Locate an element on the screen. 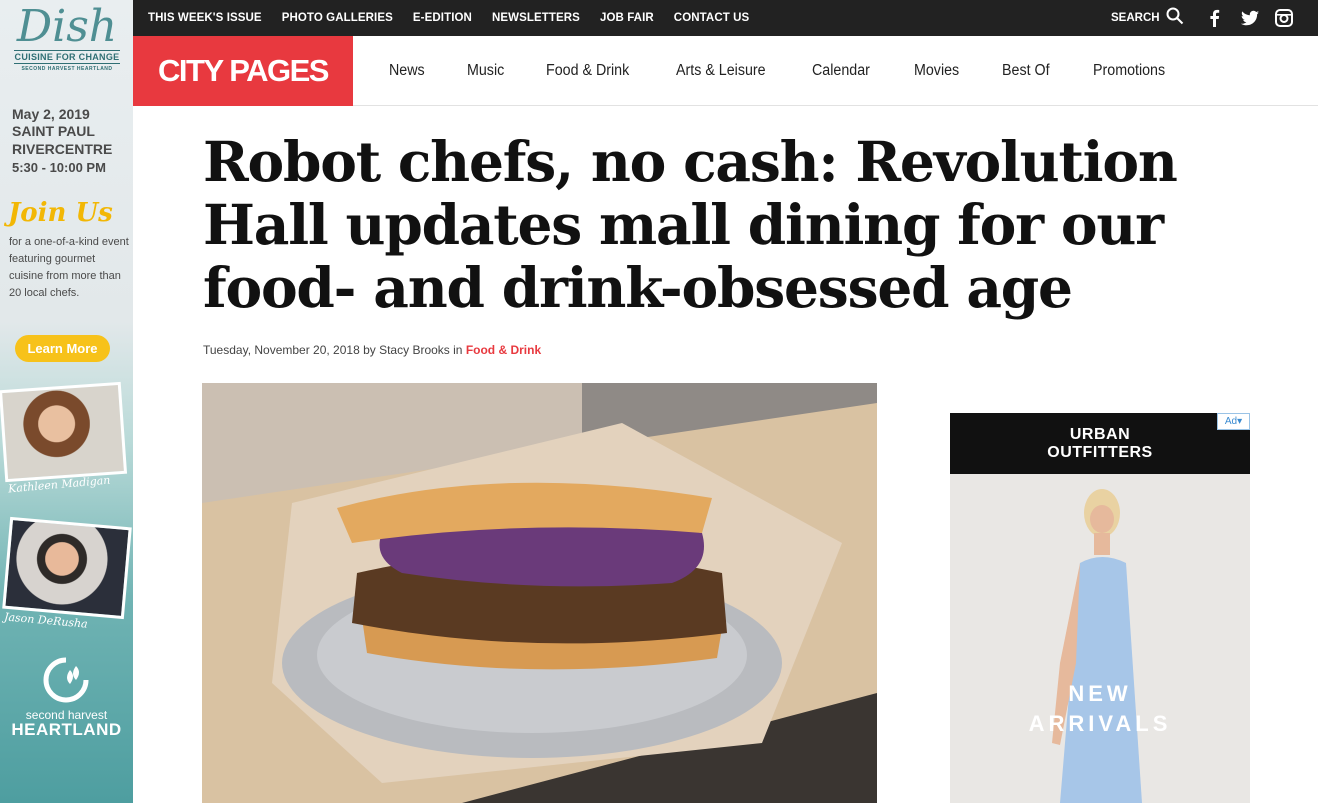 This screenshot has height=803, width=1318. ad-brand-header: URBAN OUTFITTERS is located at coordinates (1100, 443).